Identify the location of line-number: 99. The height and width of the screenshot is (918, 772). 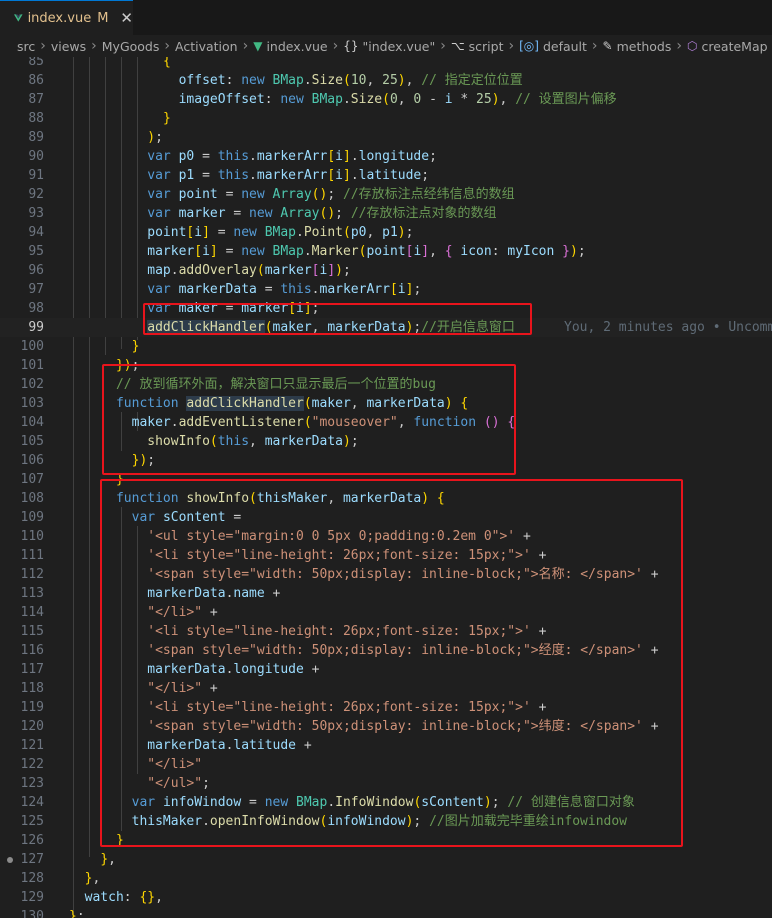
(36, 327).